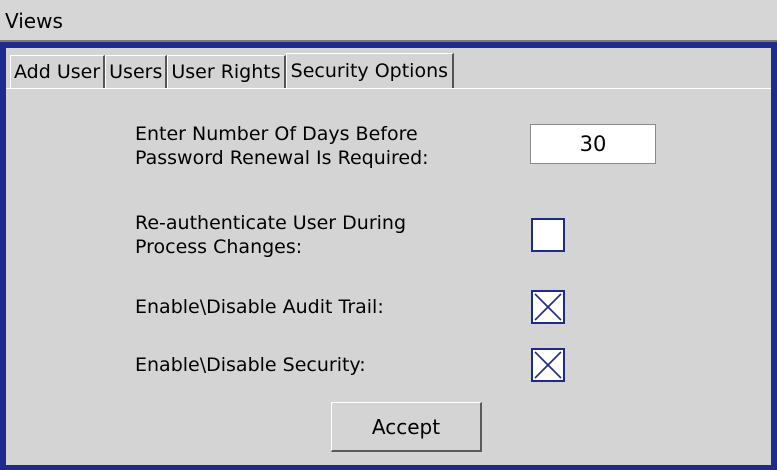 This screenshot has height=470, width=777. I want to click on tab-users: Users, so click(136, 71).